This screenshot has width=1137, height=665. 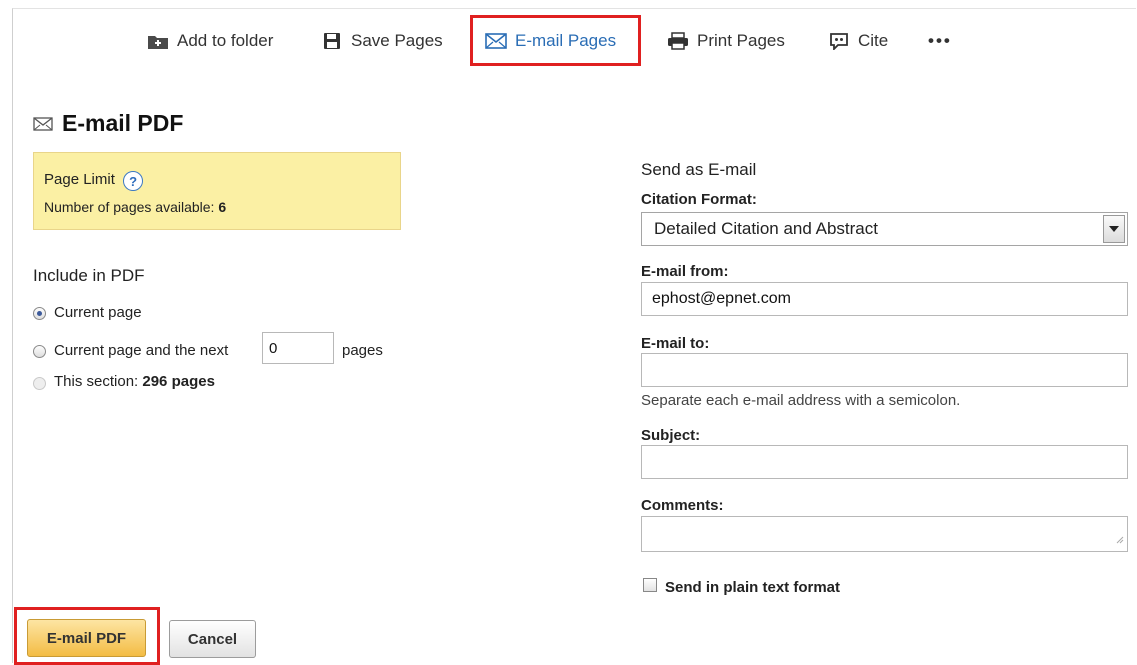 I want to click on save-icon, so click(x=332, y=41).